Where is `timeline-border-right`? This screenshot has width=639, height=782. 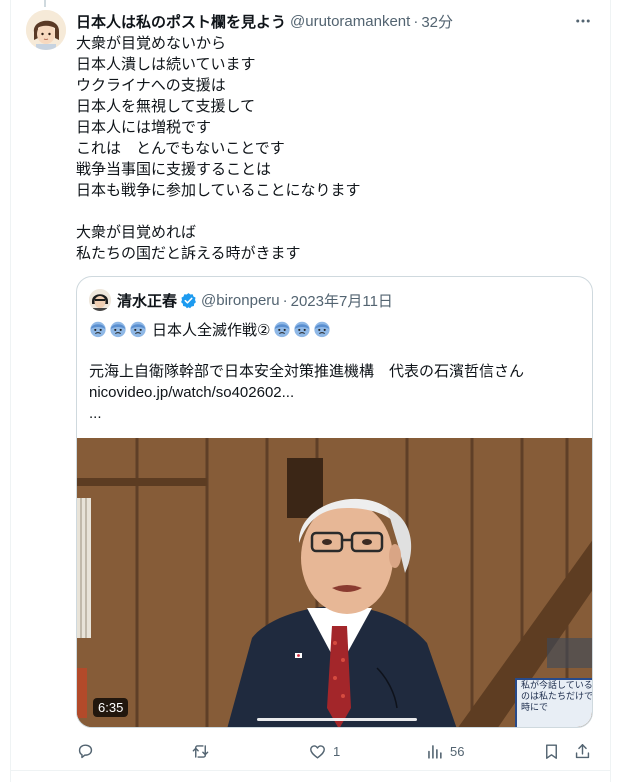
timeline-border-right is located at coordinates (610, 391).